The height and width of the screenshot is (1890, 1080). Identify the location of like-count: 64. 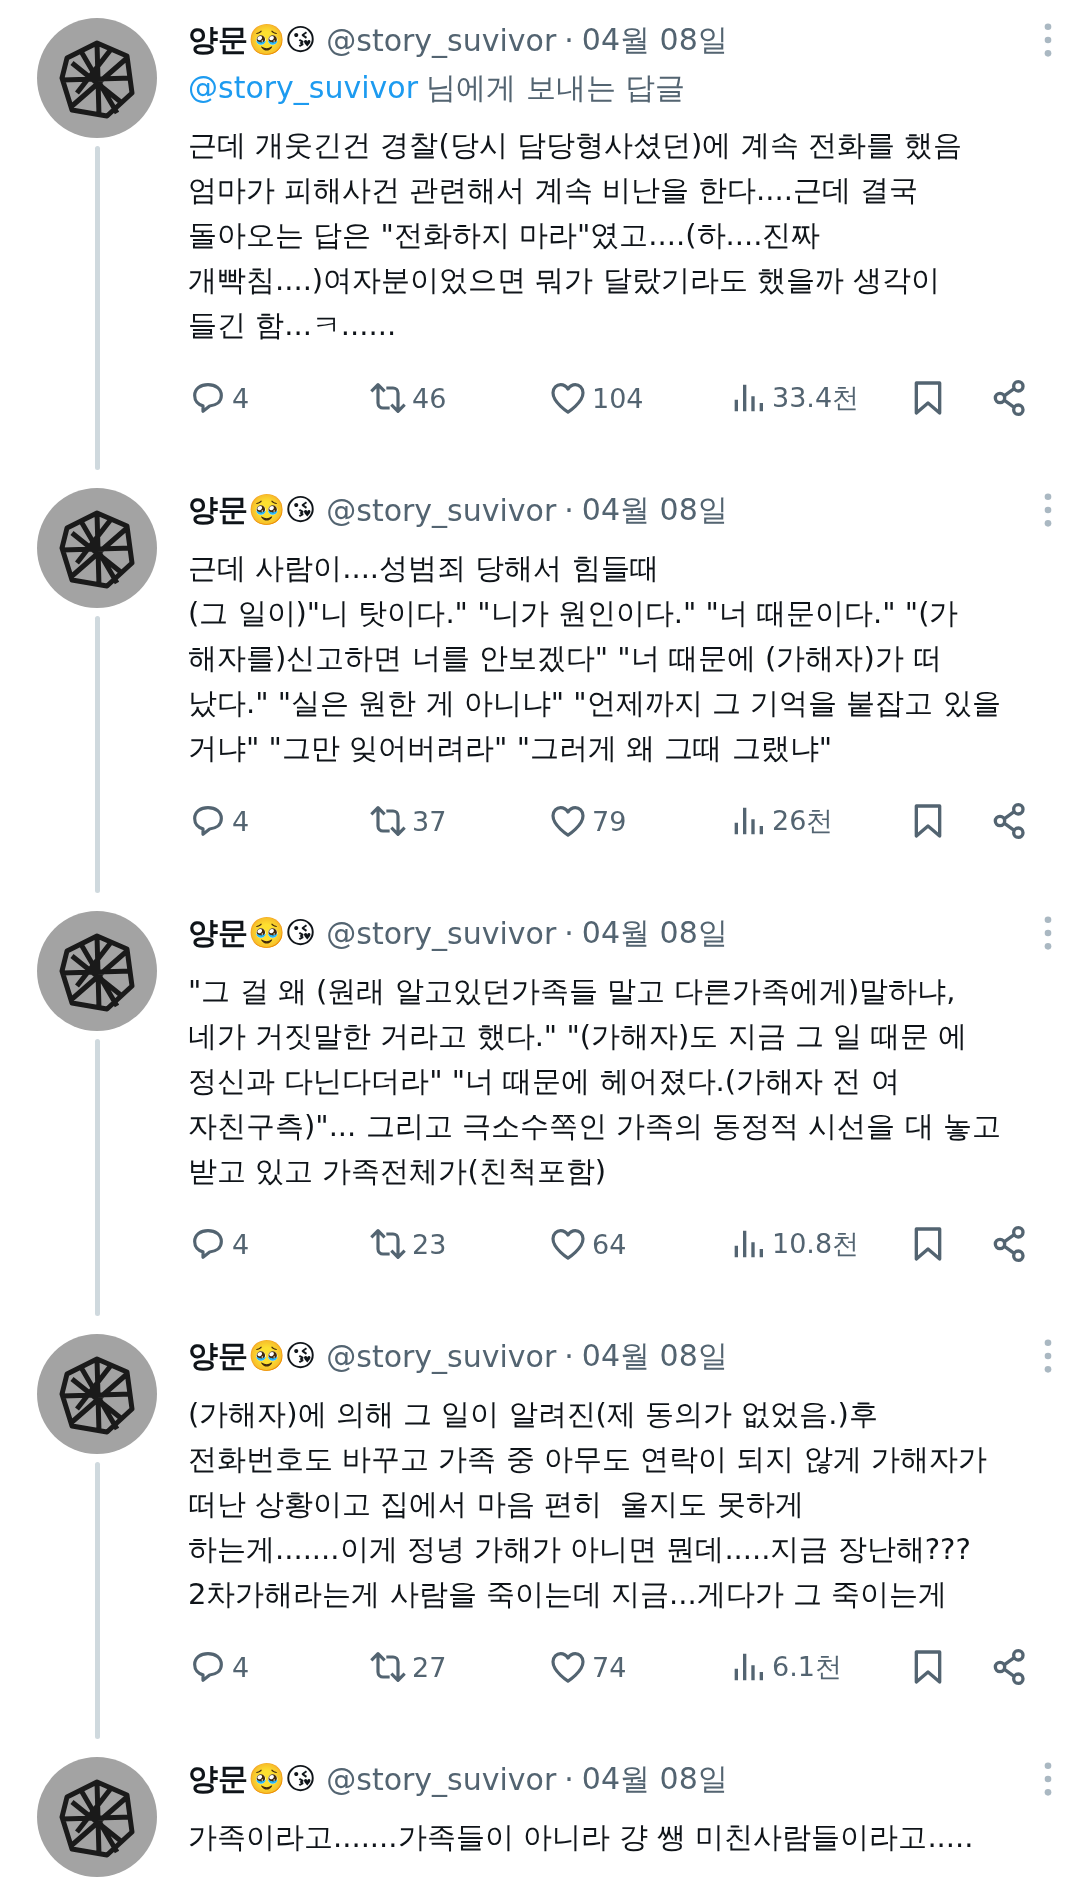
(609, 1244).